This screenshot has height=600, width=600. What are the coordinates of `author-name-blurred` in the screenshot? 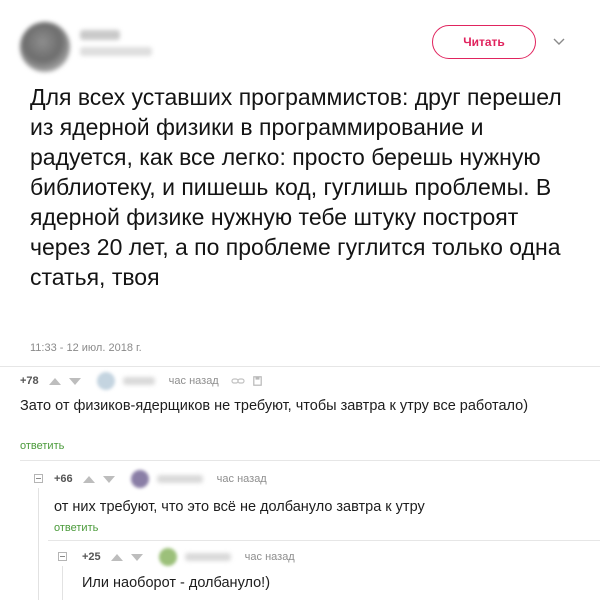 It's located at (100, 35).